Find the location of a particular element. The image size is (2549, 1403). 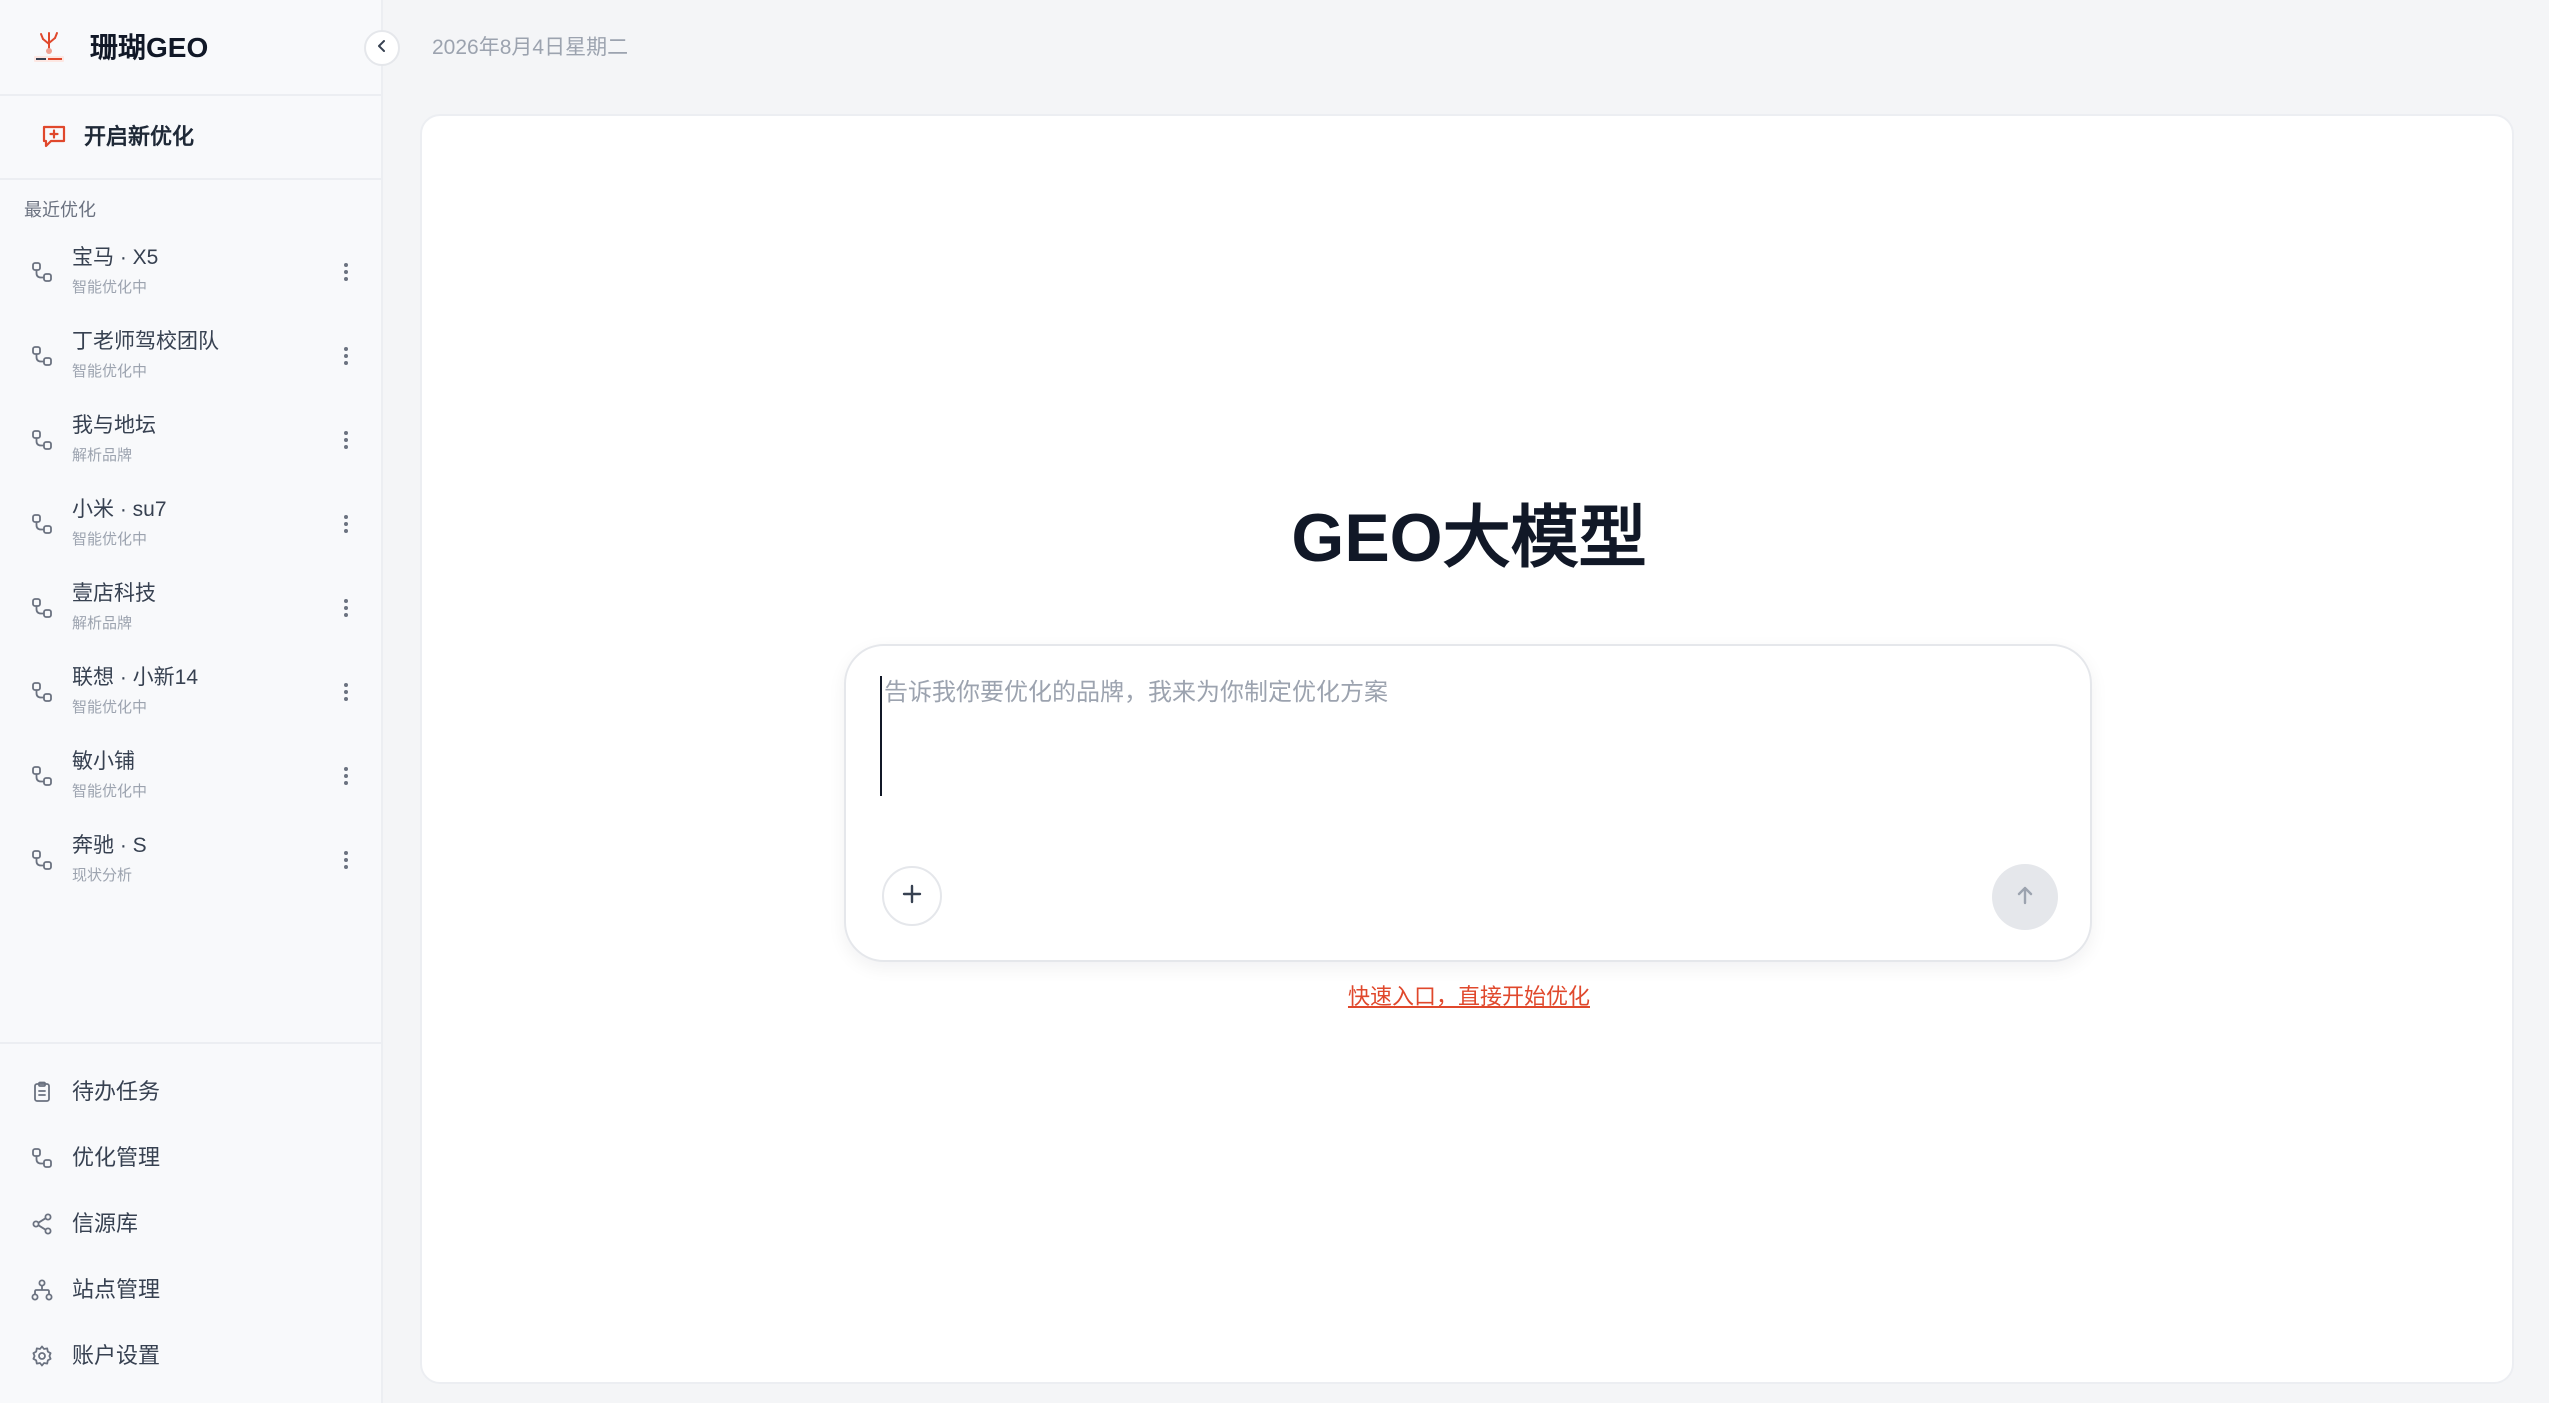

page-title: GEO大模型 is located at coordinates (1469, 538).